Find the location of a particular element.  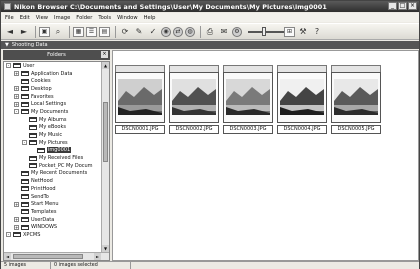

settings-icon: ⚙ is located at coordinates (237, 31).